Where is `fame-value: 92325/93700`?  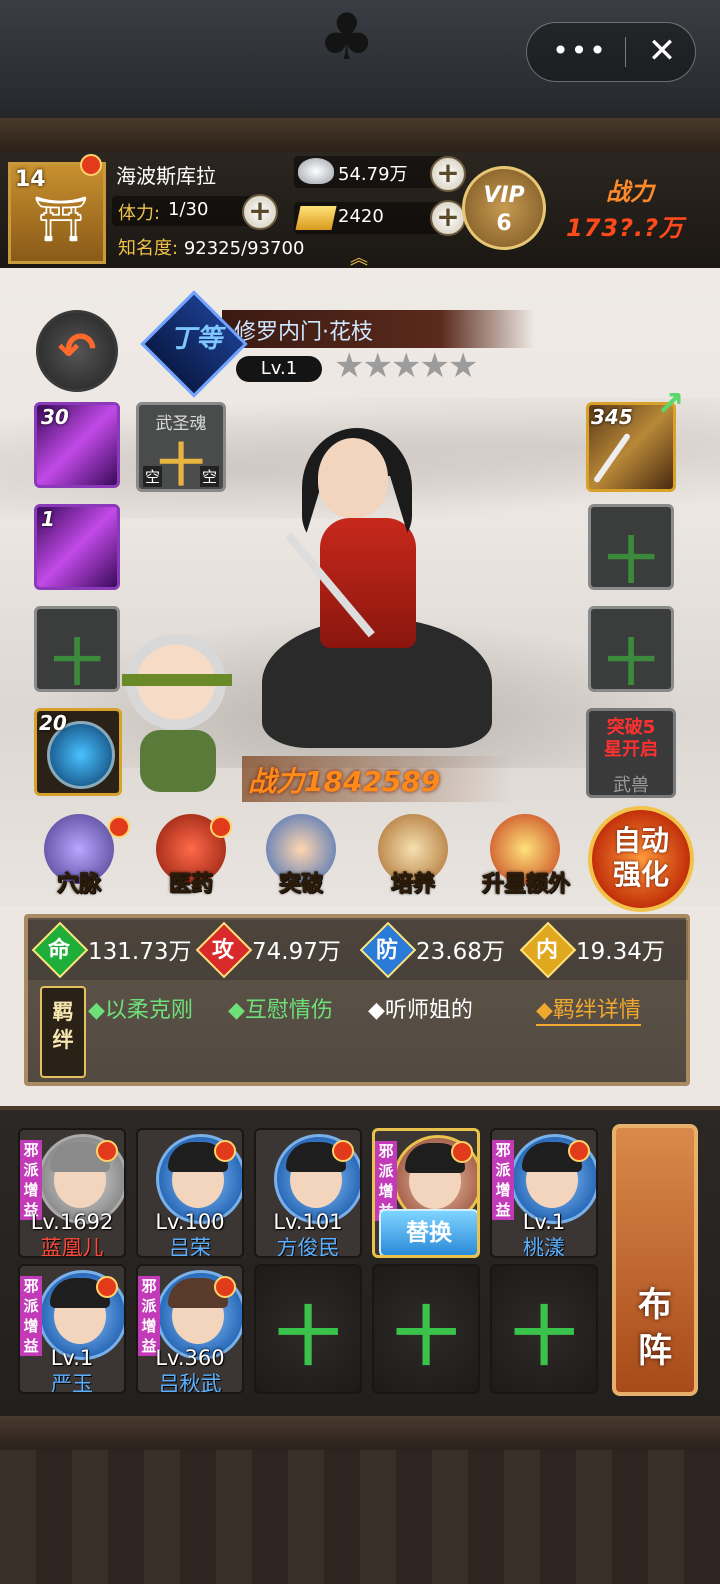 fame-value: 92325/93700 is located at coordinates (244, 248).